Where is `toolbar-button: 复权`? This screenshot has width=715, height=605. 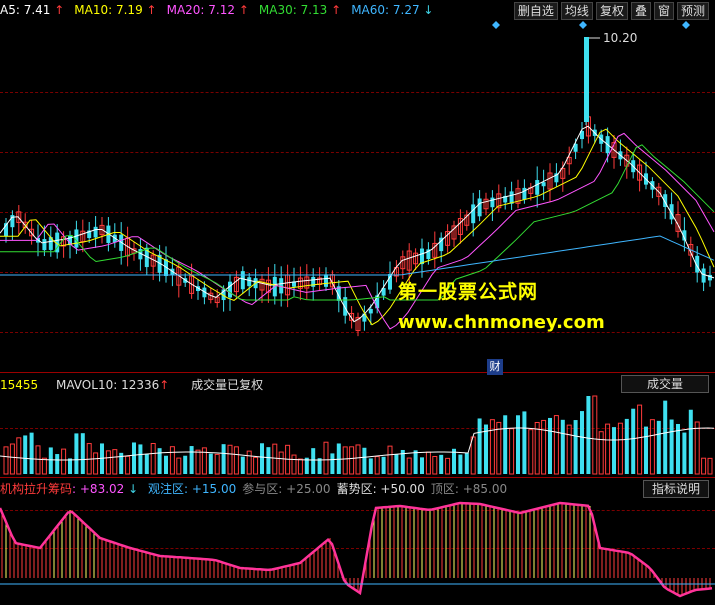 toolbar-button: 复权 is located at coordinates (611, 11).